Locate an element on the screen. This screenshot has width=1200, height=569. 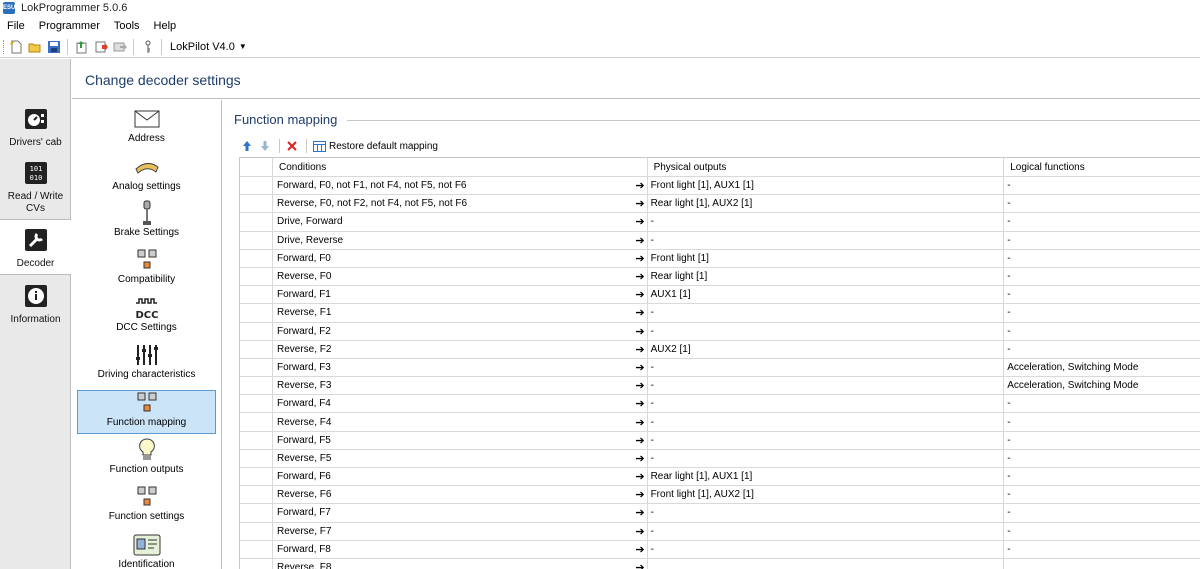
import-button is located at coordinates (82, 47).